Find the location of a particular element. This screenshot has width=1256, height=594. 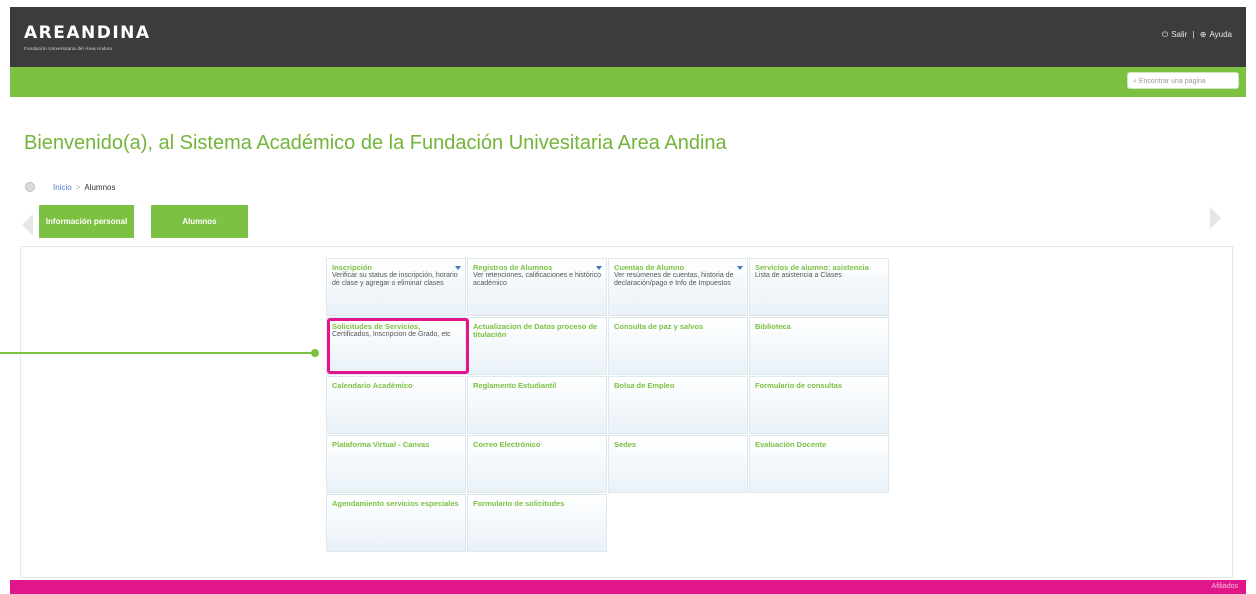

breadcrumb-current: Alumnos is located at coordinates (100, 187).